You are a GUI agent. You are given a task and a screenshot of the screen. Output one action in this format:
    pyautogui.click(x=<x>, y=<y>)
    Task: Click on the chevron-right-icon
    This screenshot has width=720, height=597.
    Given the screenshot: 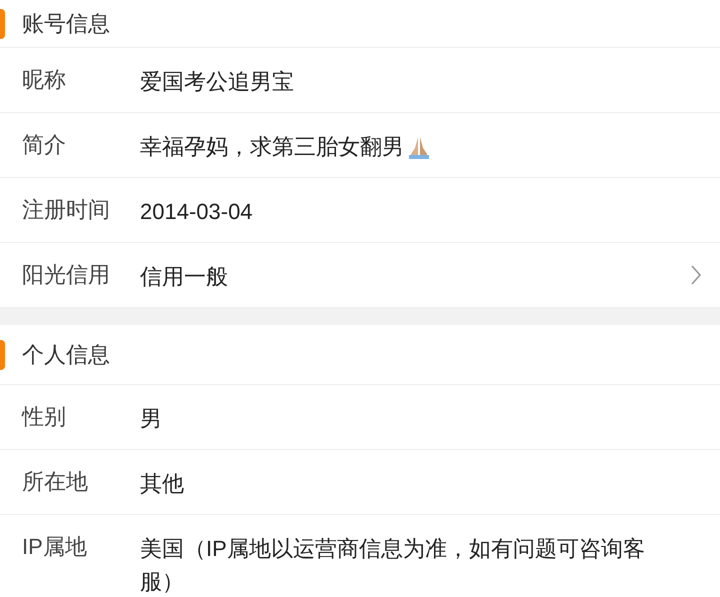 What is the action you would take?
    pyautogui.click(x=696, y=275)
    